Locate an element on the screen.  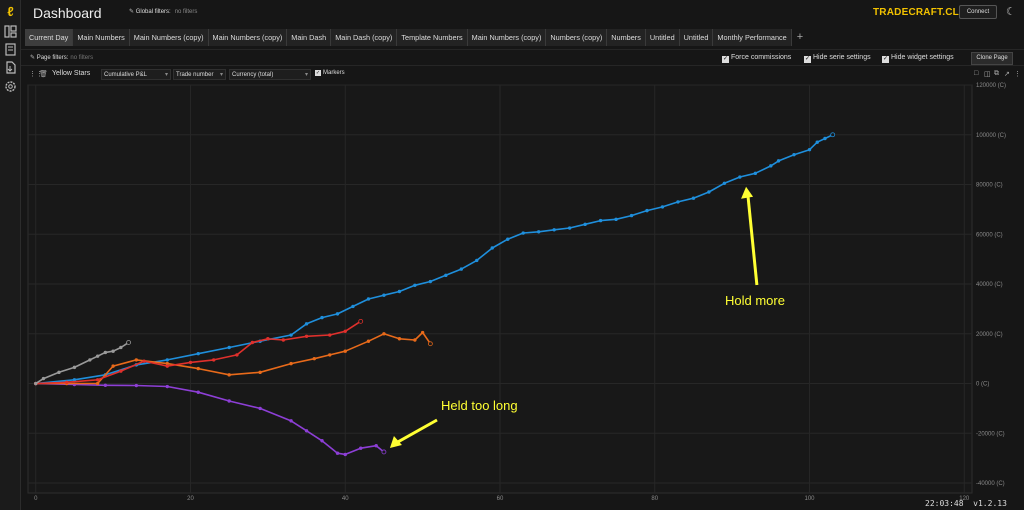
x-tick-label: 60 is located at coordinates (500, 499).